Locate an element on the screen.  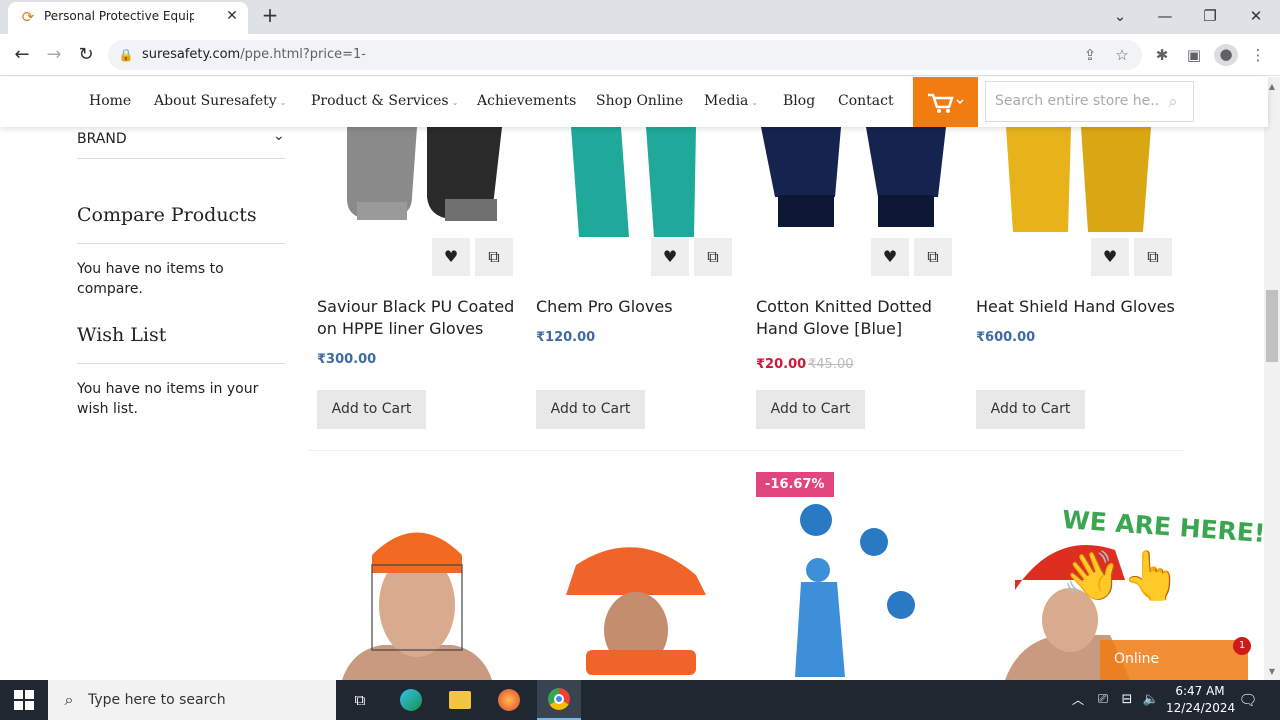
back-icon: ← is located at coordinates (22, 55).